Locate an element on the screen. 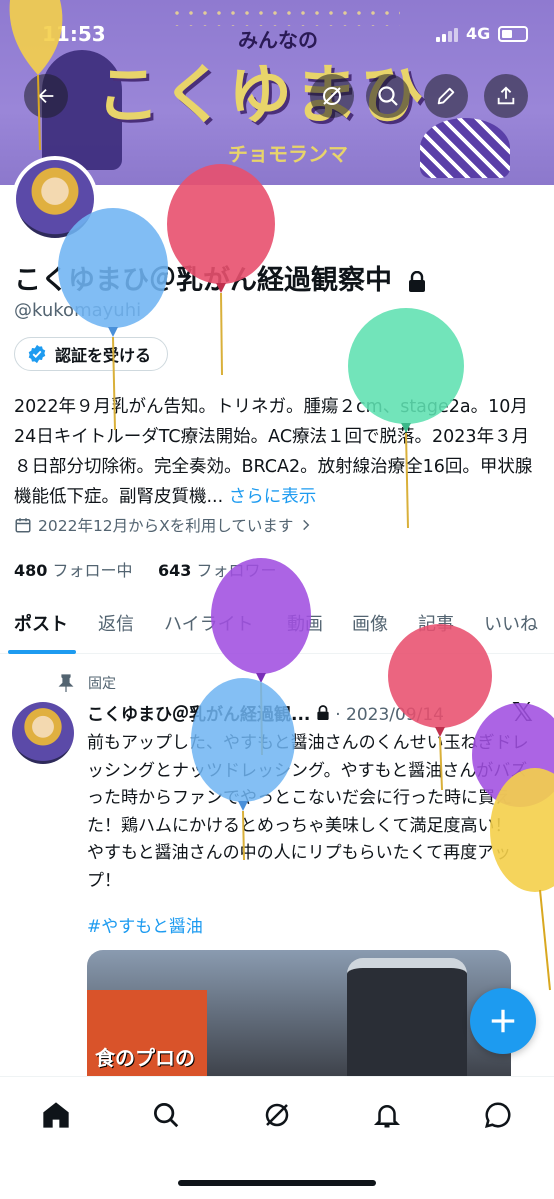 The width and height of the screenshot is (554, 1199). home-icon is located at coordinates (56, 1115).